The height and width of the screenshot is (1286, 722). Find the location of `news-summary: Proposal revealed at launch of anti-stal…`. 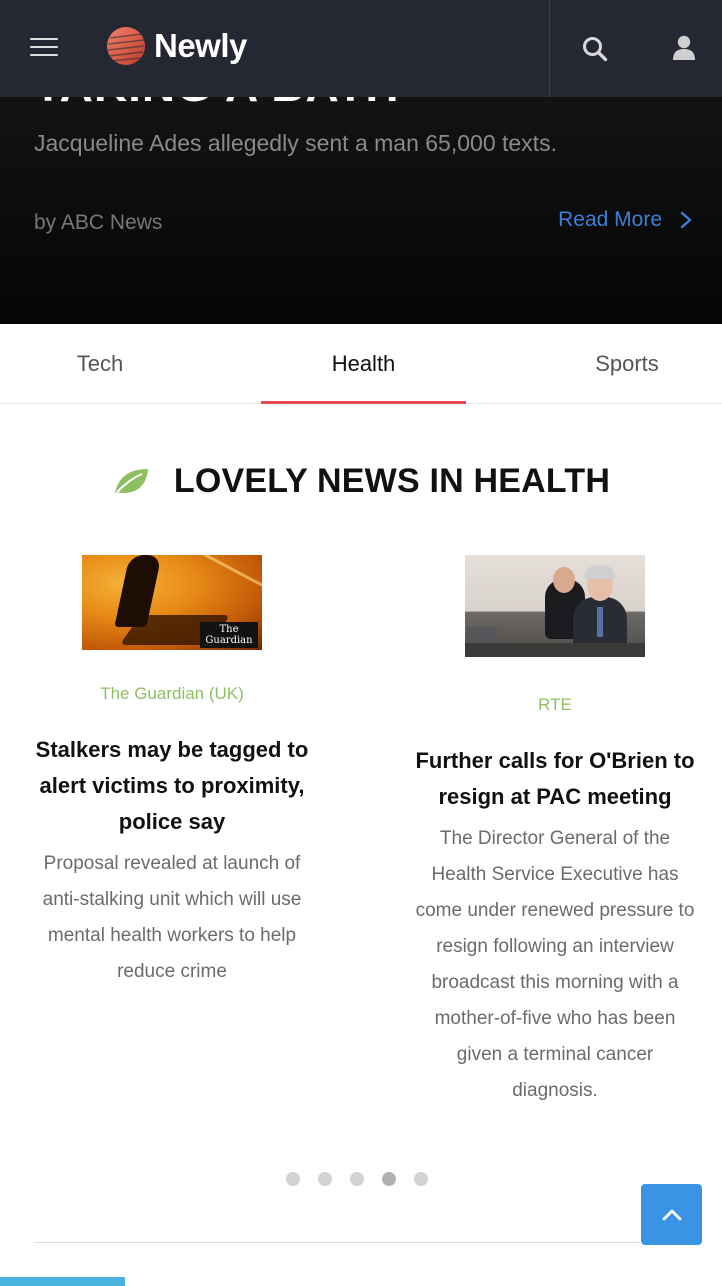

news-summary: Proposal revealed at launch of anti-stal… is located at coordinates (172, 917).